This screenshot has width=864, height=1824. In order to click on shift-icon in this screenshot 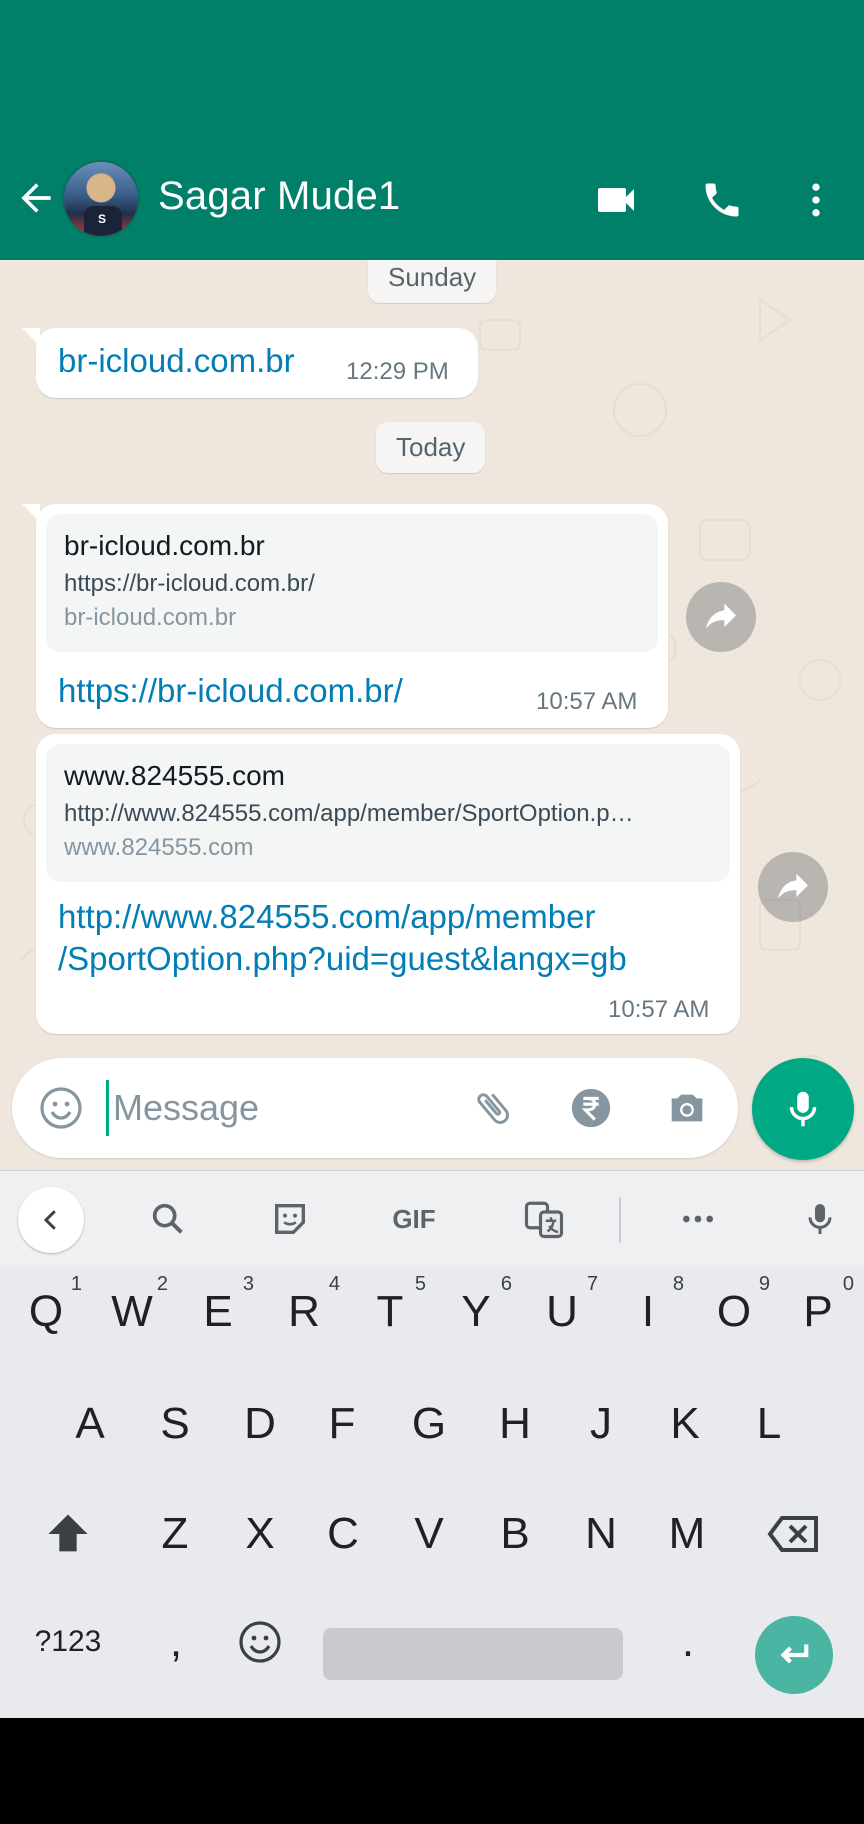, I will do `click(68, 1533)`.